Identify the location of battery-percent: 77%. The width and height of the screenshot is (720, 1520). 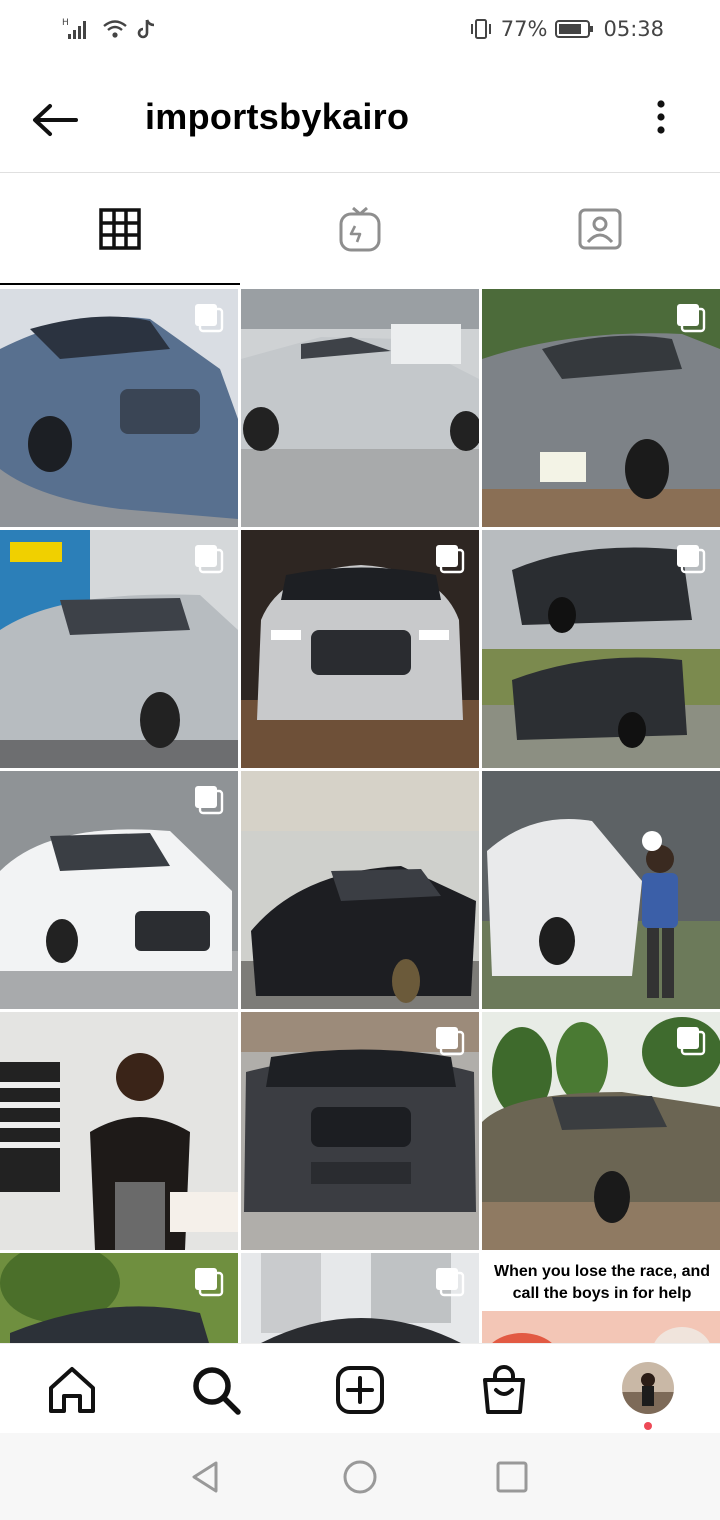
(524, 29).